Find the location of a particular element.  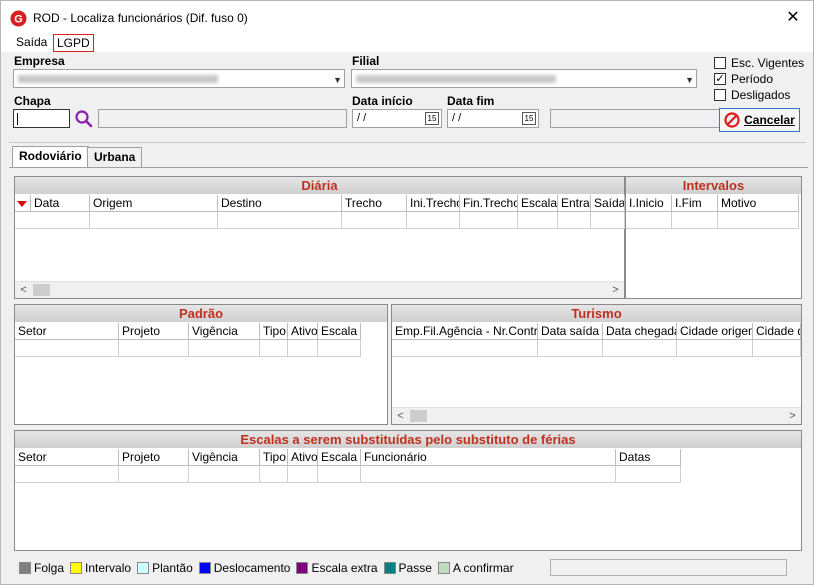

col-cidade-destino: Cidade de is located at coordinates (777, 331).